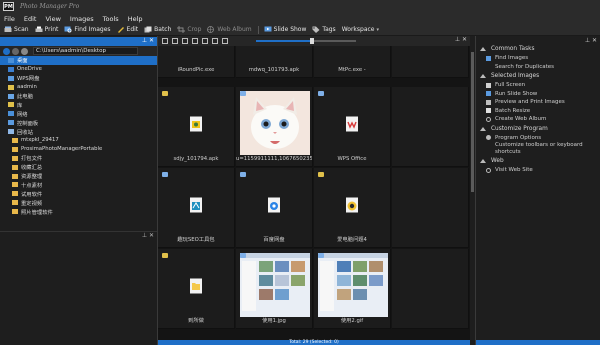 Image resolution: width=600 pixels, height=345 pixels. What do you see at coordinates (135, 19) in the screenshot?
I see `menu-help: Help` at bounding box center [135, 19].